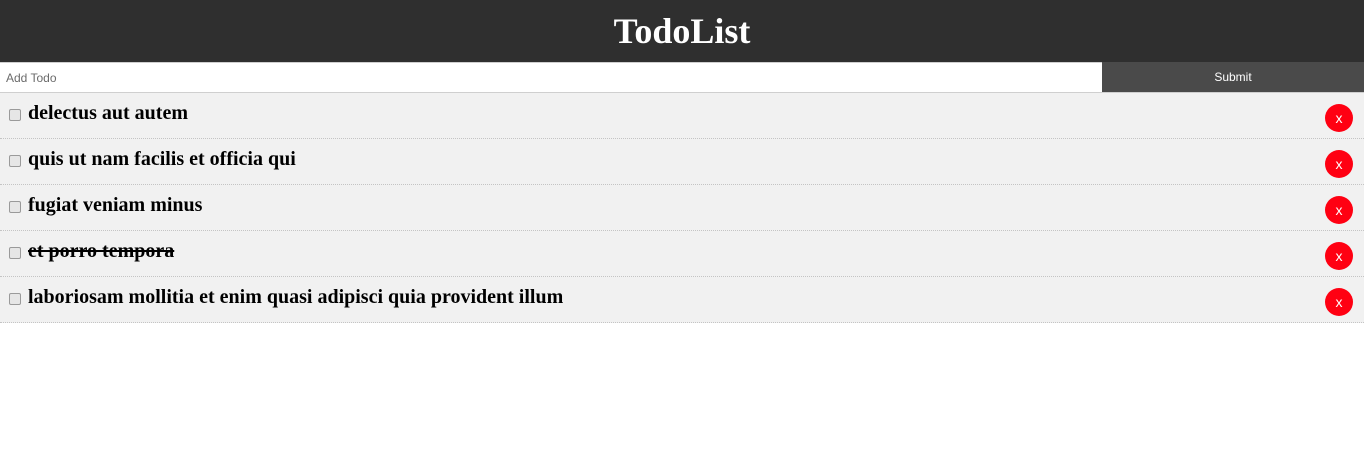  Describe the element at coordinates (682, 254) in the screenshot. I see `todo-item: et porro tempora x` at that location.